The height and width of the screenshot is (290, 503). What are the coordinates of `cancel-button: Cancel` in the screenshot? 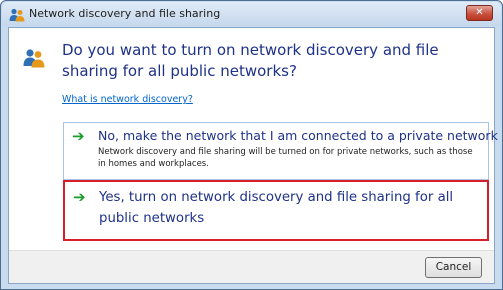 It's located at (453, 267).